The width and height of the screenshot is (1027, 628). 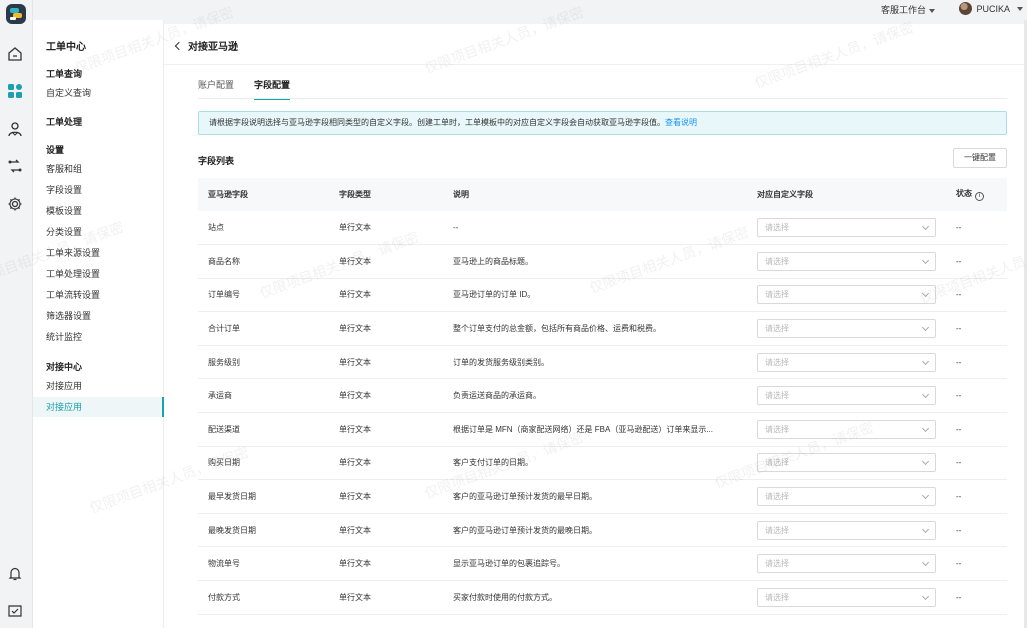 What do you see at coordinates (179, 46) in the screenshot?
I see `chevron-left-icon` at bounding box center [179, 46].